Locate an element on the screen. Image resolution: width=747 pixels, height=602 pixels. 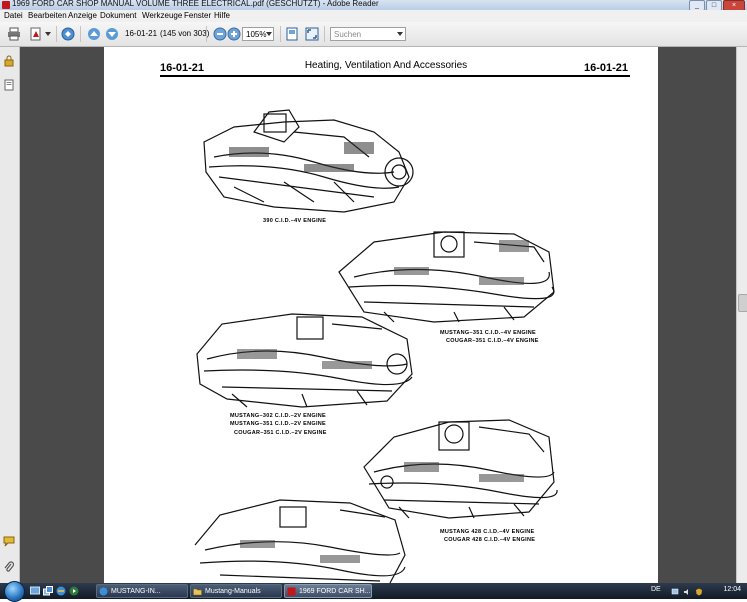
menu-fenster: Fenster is located at coordinates (197, 15).